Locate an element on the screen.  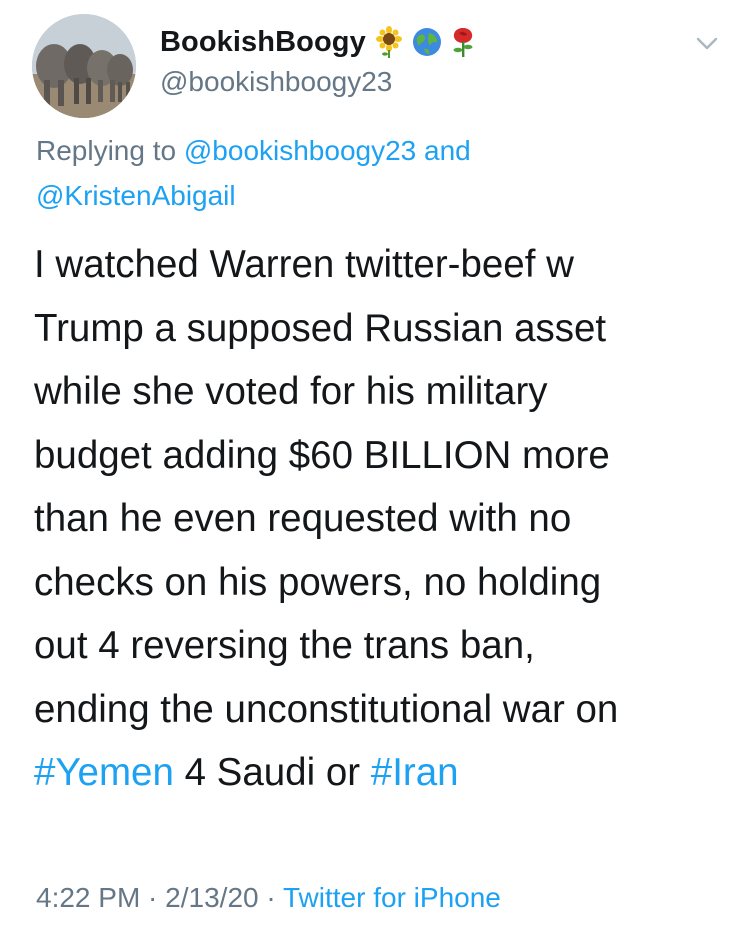
author-name-row: BookishBoogy is located at coordinates (318, 42).